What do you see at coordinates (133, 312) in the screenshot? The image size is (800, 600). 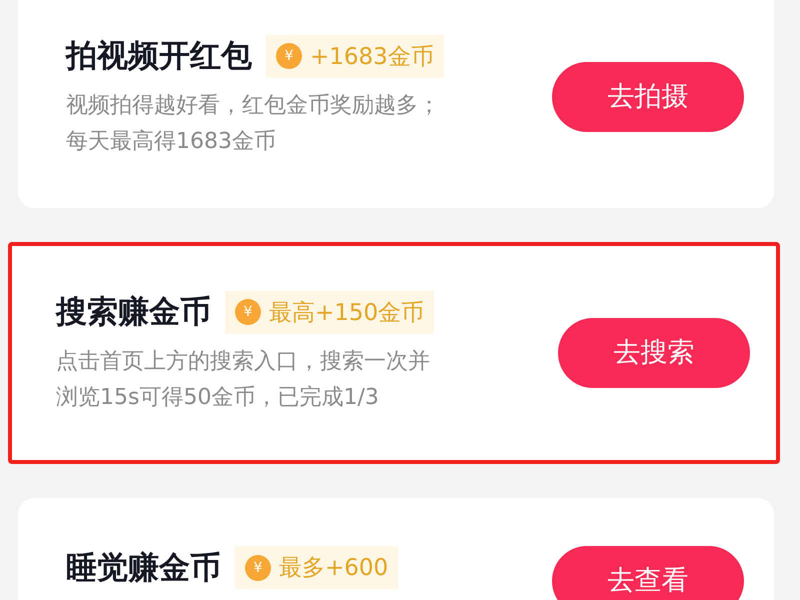 I see `task-title: 搜索赚金币` at bounding box center [133, 312].